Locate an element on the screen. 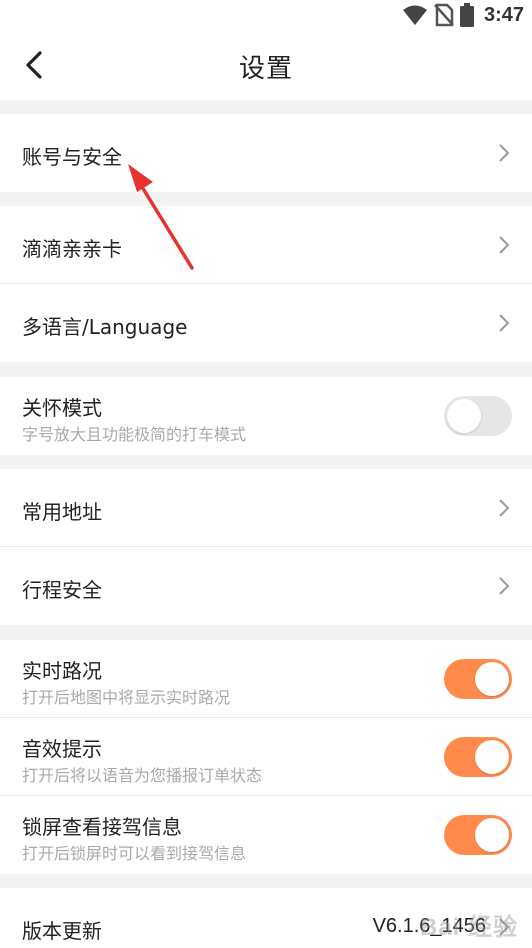 This screenshot has width=532, height=948. care-mode-toggle is located at coordinates (478, 416).